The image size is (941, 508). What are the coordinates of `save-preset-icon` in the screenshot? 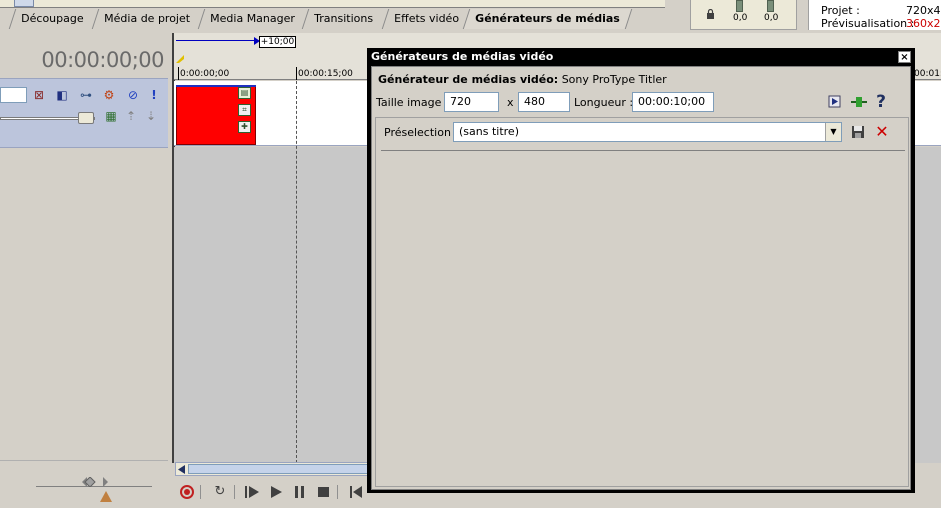 It's located at (858, 132).